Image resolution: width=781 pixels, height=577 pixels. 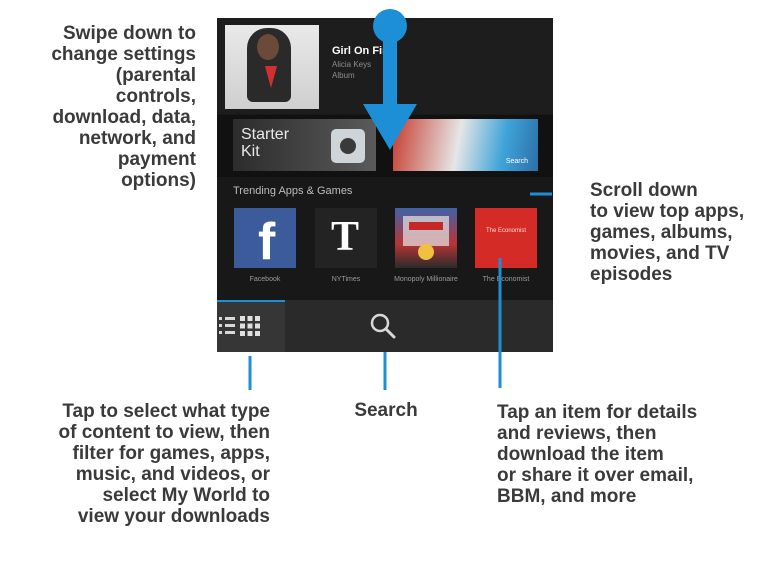 What do you see at coordinates (123, 54) in the screenshot?
I see `callout-line: change settings` at bounding box center [123, 54].